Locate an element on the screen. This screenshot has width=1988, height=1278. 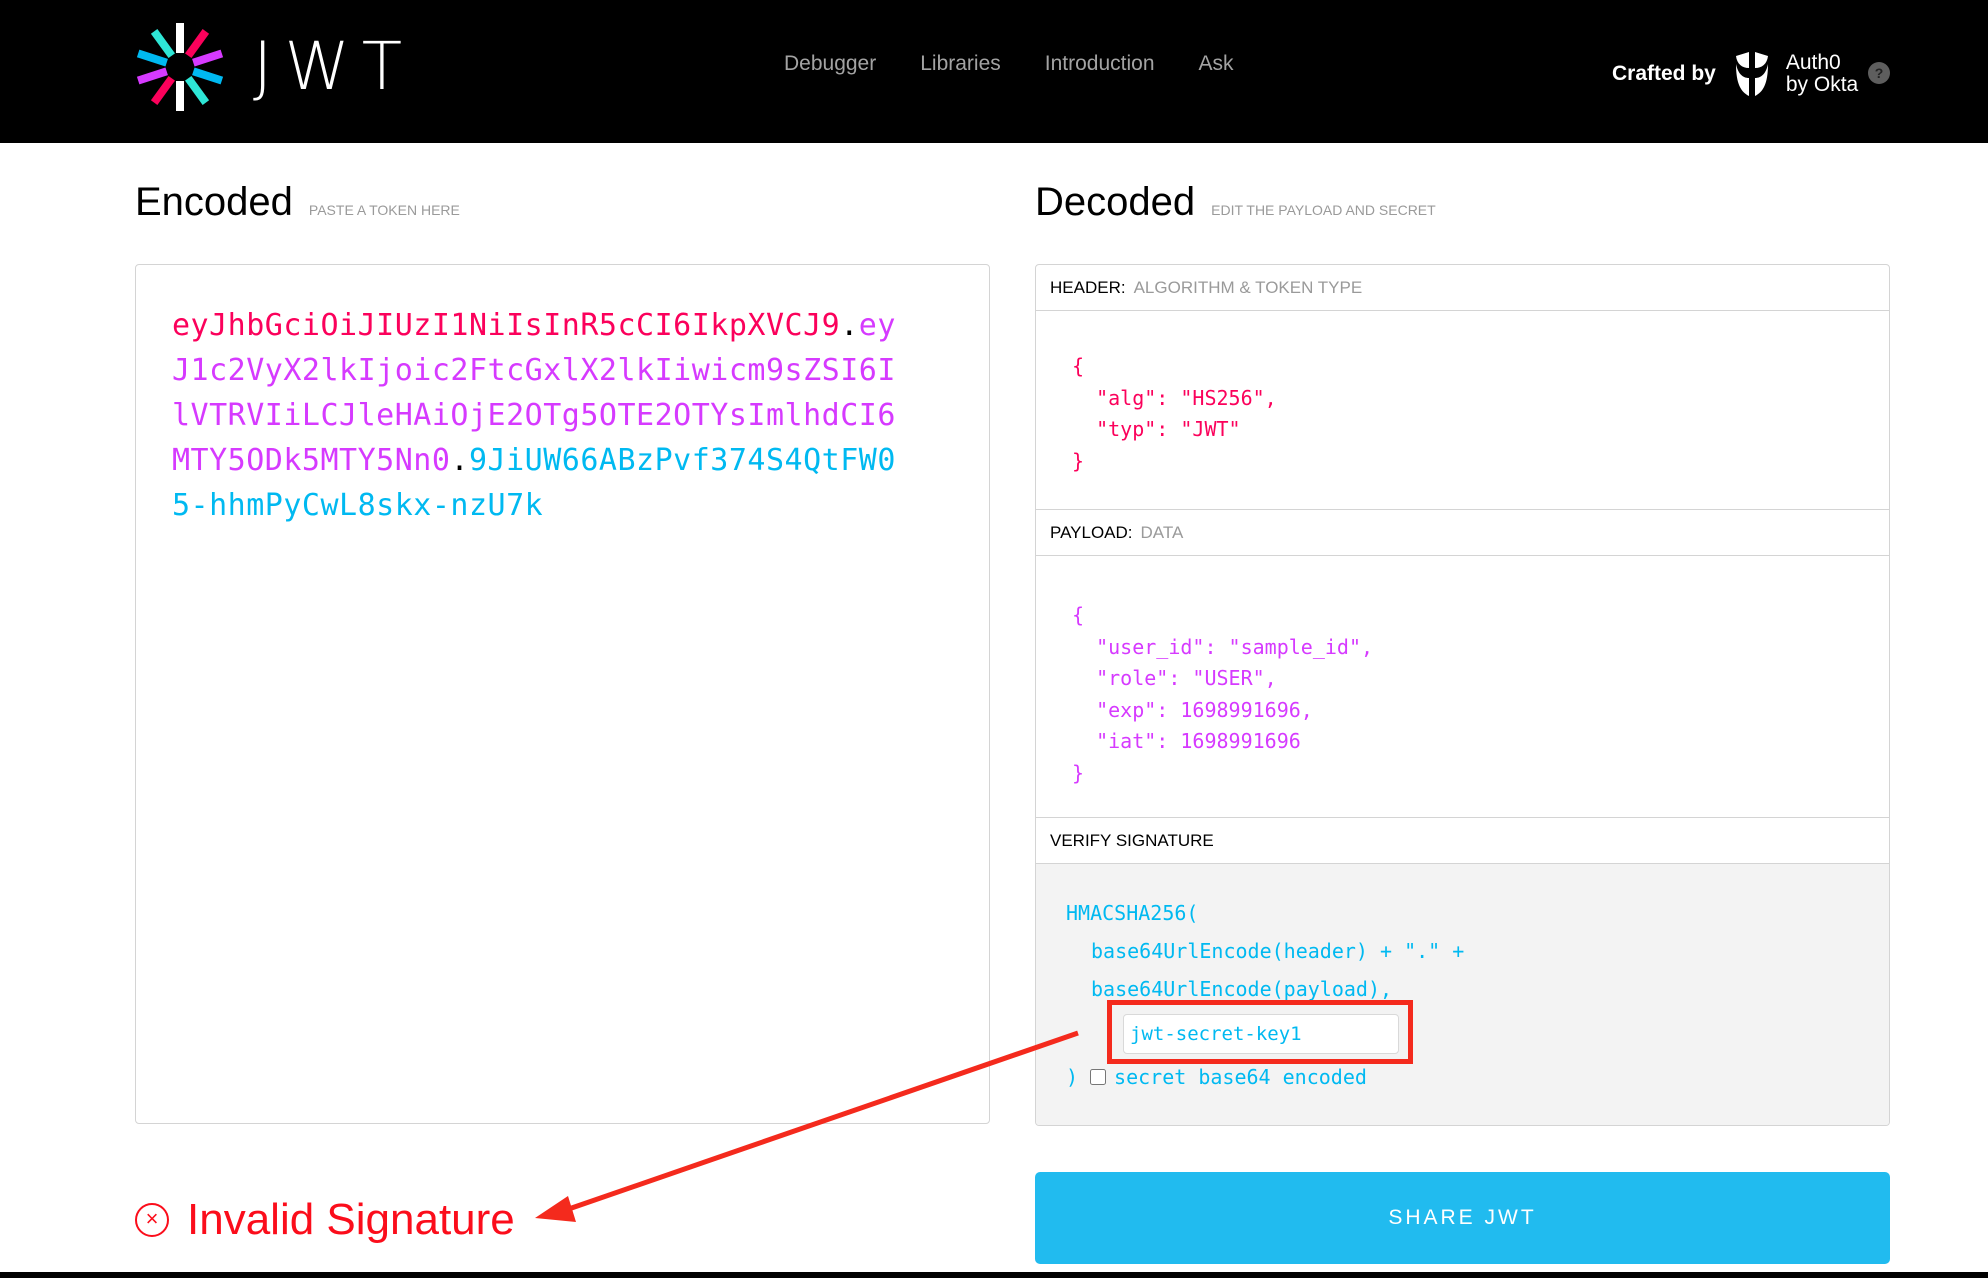
nav-introduction: Introduction is located at coordinates (1100, 64).